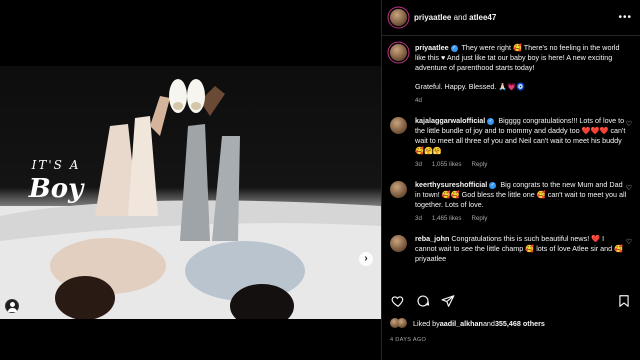 This screenshot has height=360, width=640. I want to click on overlay-its-a: IT'S A, so click(56, 165).